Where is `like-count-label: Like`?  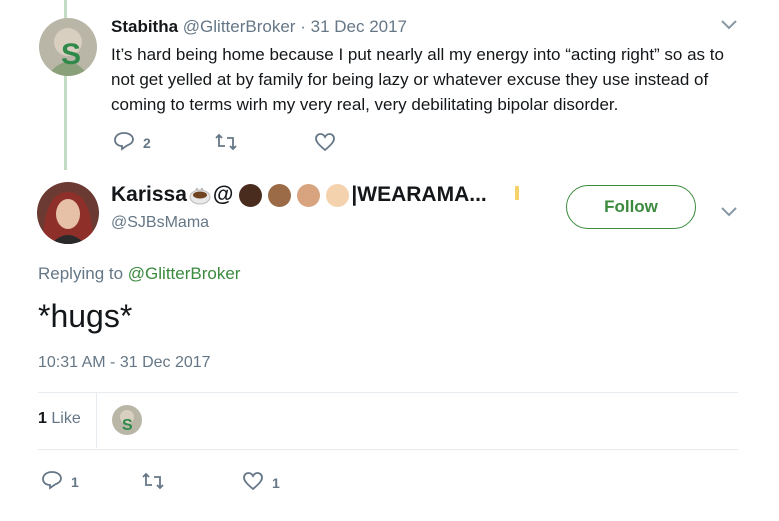 like-count-label: Like is located at coordinates (66, 418).